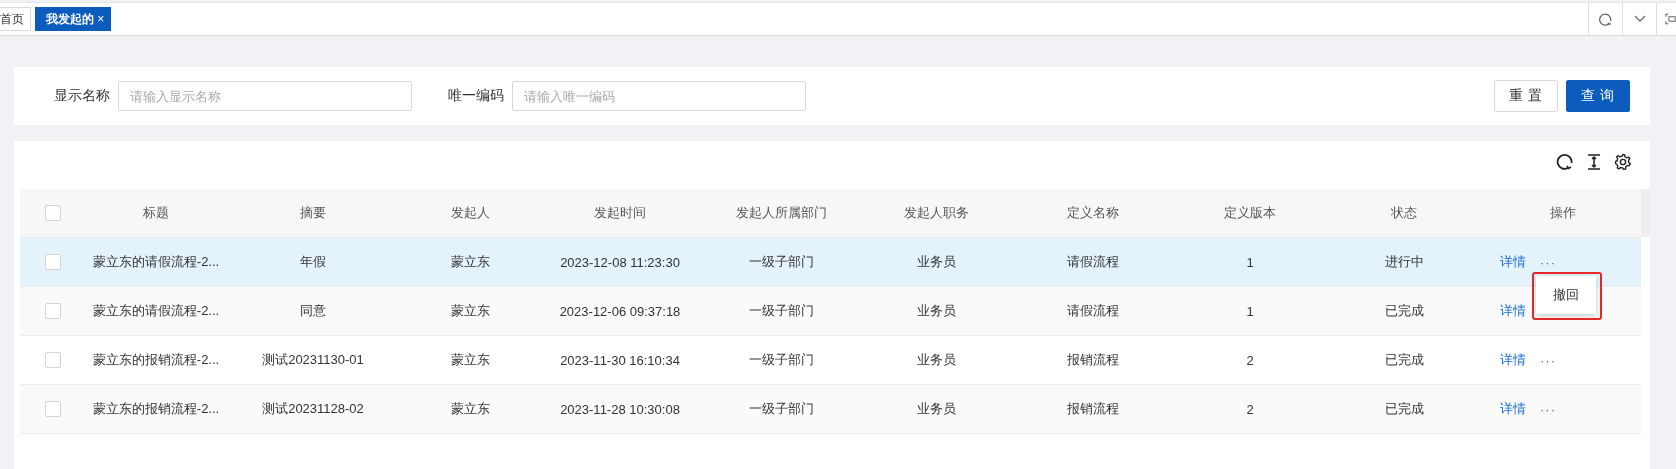 The image size is (1676, 469). Describe the element at coordinates (1404, 213) in the screenshot. I see `column-header: 状态` at that location.